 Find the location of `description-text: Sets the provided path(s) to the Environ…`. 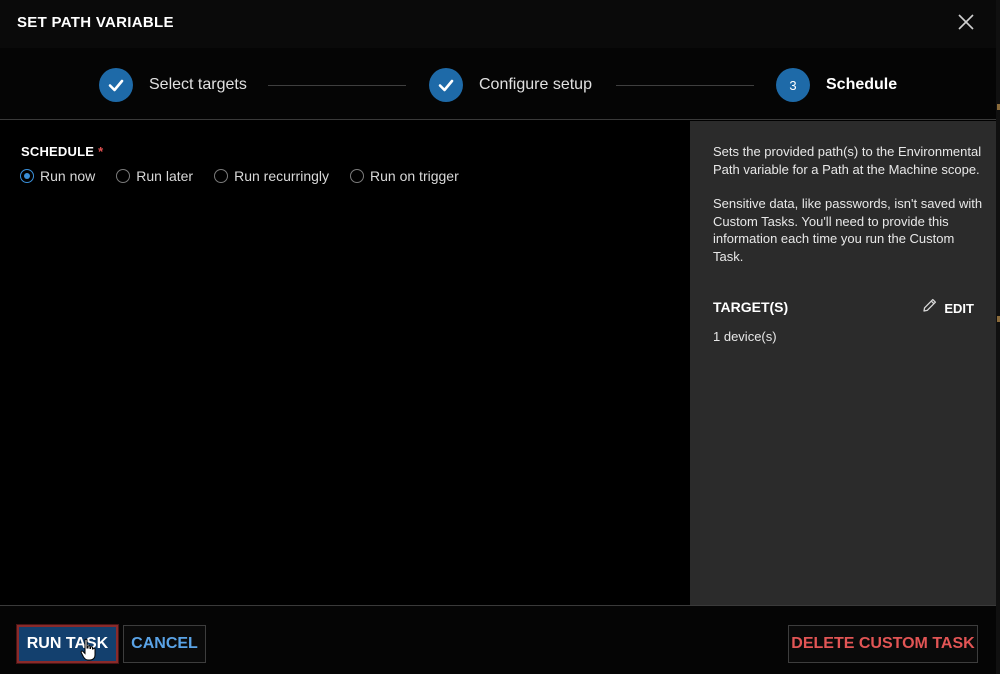

description-text: Sets the provided path(s) to the Environ… is located at coordinates (847, 160).